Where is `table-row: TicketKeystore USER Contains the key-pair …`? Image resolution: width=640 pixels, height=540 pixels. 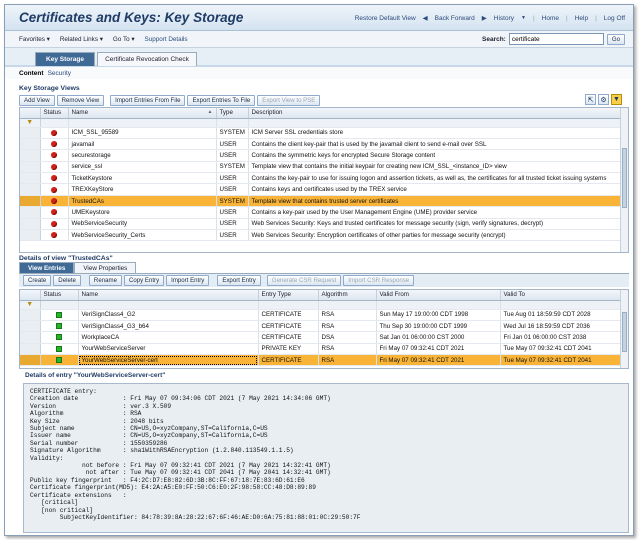
table-row: TicketKeystore USER Contains the key-pair … is located at coordinates (321, 178).